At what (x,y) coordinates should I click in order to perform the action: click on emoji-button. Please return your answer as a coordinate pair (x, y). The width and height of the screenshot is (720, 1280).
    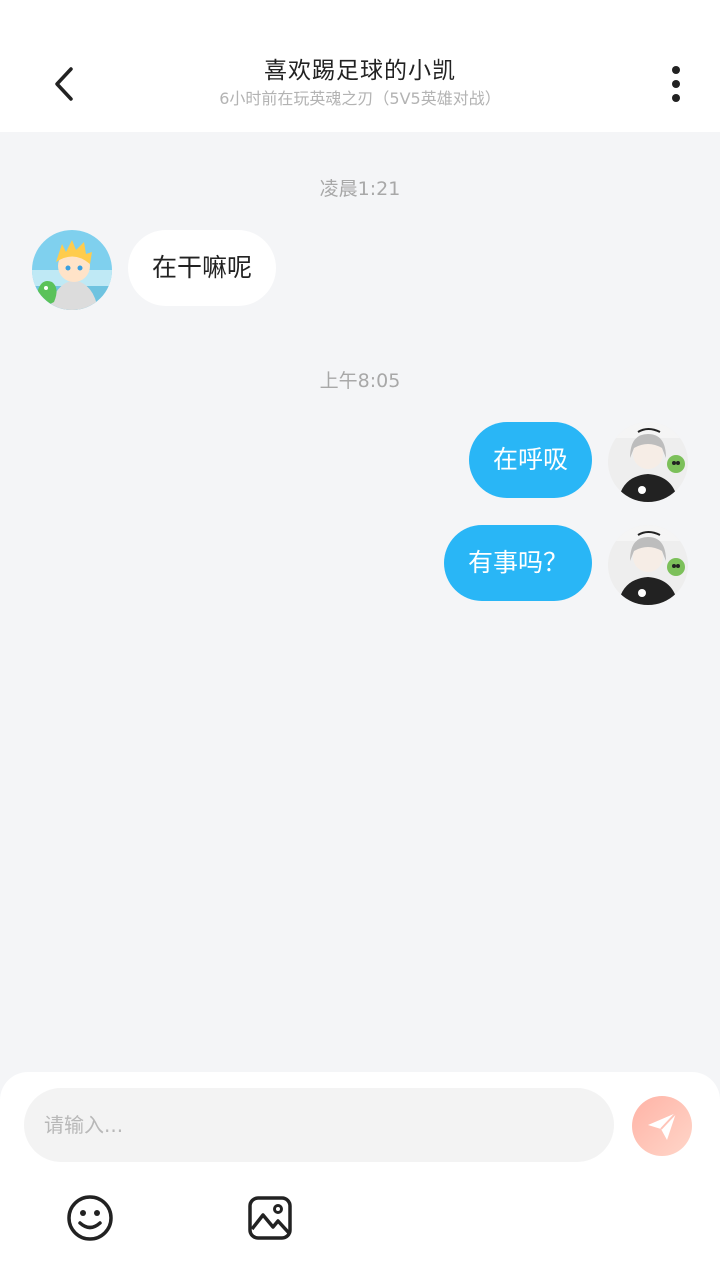
    Looking at the image, I should click on (90, 1218).